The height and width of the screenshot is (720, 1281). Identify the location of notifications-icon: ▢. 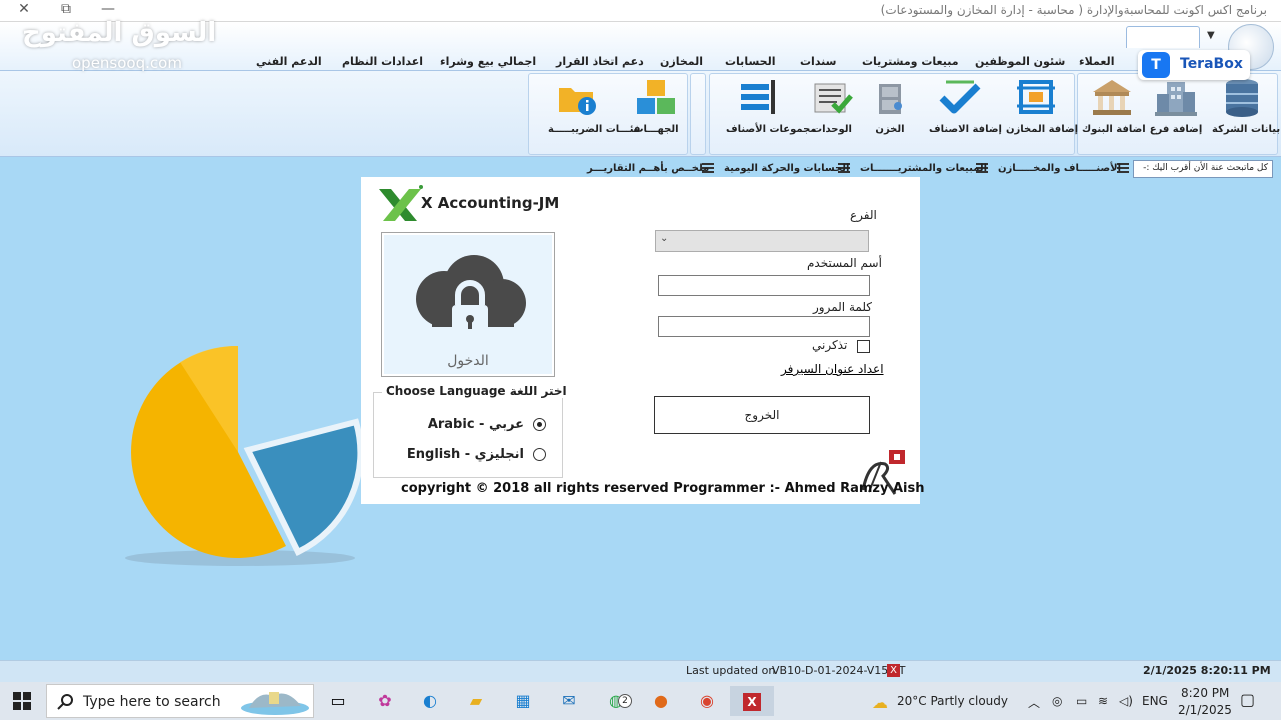
(1247, 699).